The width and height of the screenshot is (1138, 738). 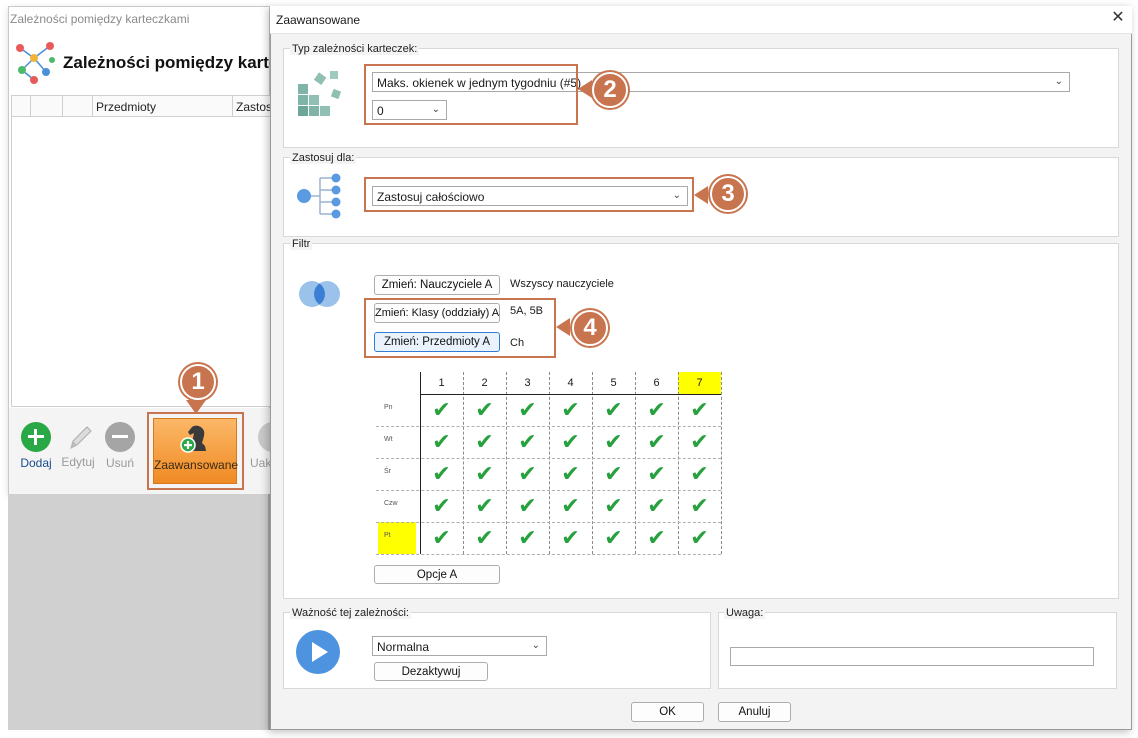 What do you see at coordinates (754, 712) in the screenshot?
I see `cancel-button: Anuluj` at bounding box center [754, 712].